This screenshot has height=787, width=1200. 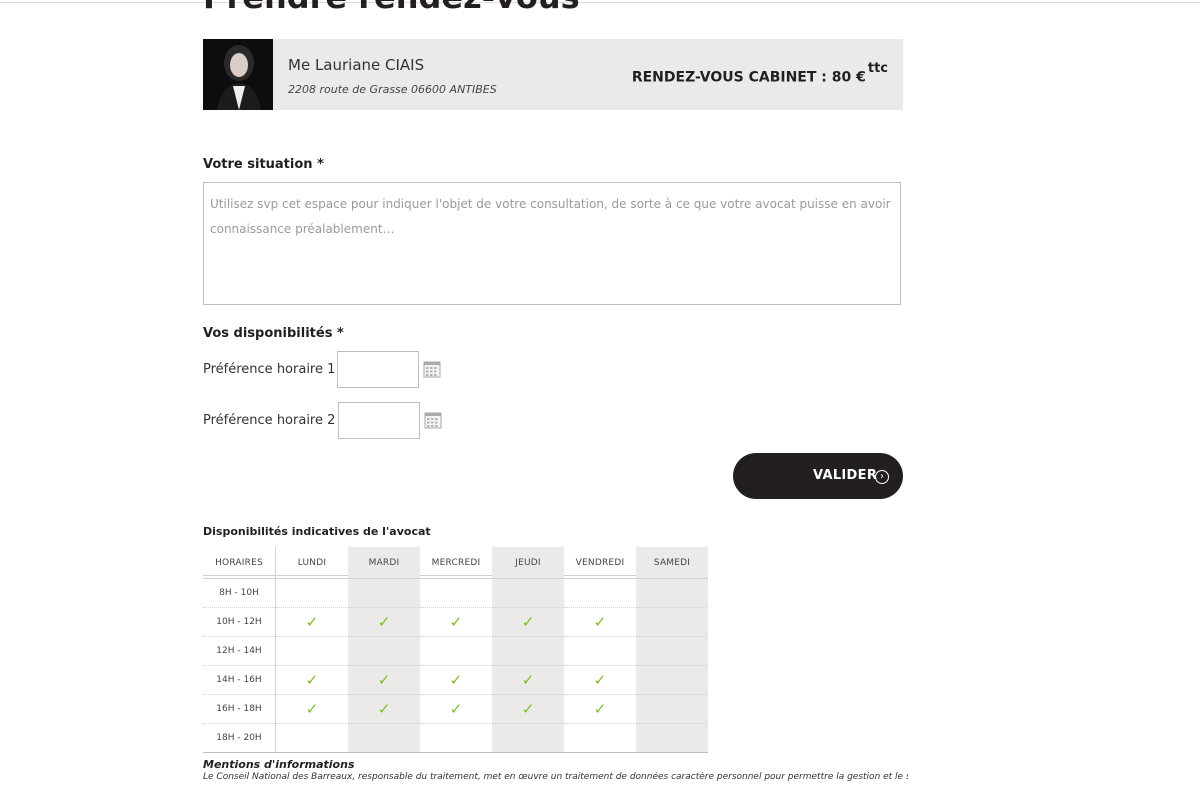 I want to click on column-header-friday: VENDREDI, so click(x=600, y=563).